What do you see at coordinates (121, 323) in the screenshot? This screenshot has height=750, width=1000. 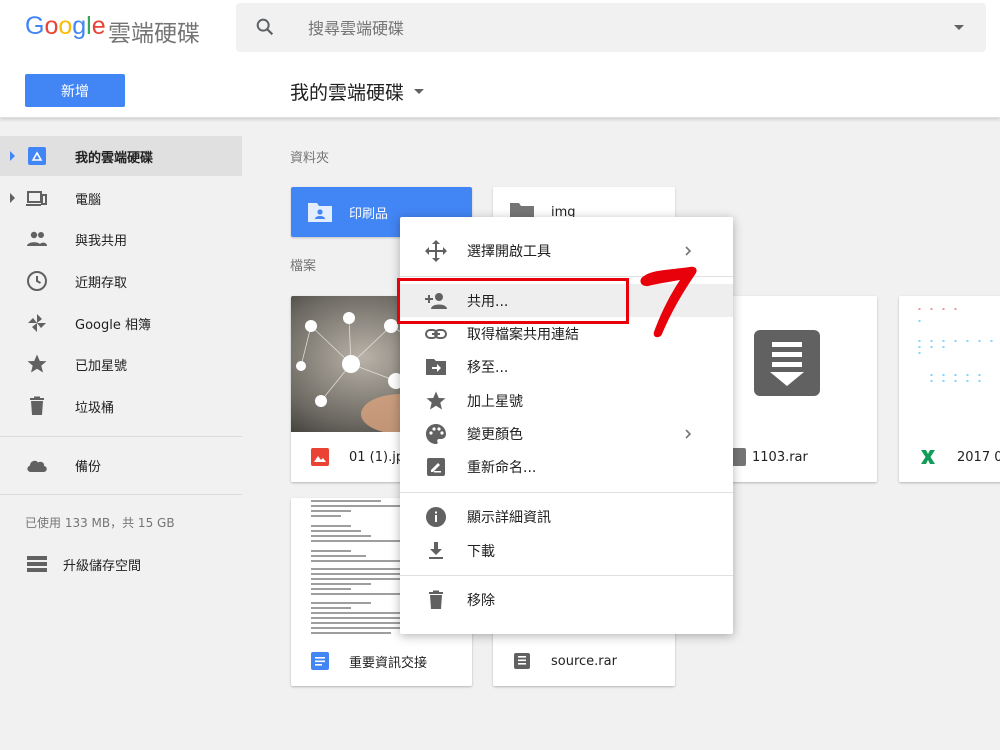 I see `sidebar-item-google-photos: Google 相簿` at bounding box center [121, 323].